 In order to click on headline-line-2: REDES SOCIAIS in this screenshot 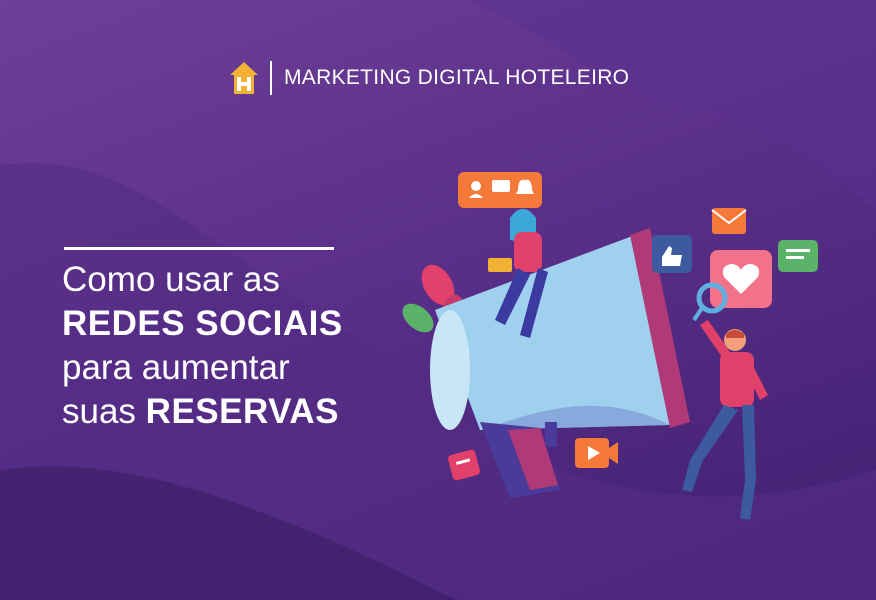, I will do `click(202, 324)`.